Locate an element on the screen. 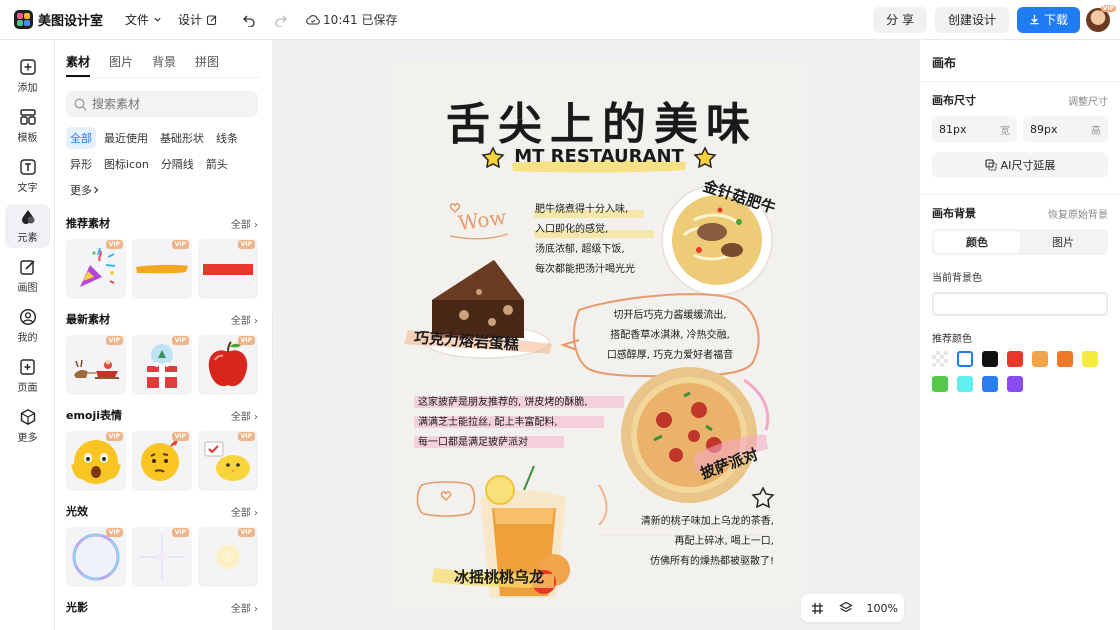 The width and height of the screenshot is (1120, 630). bg-image-tab: 图片 is located at coordinates (1063, 242).